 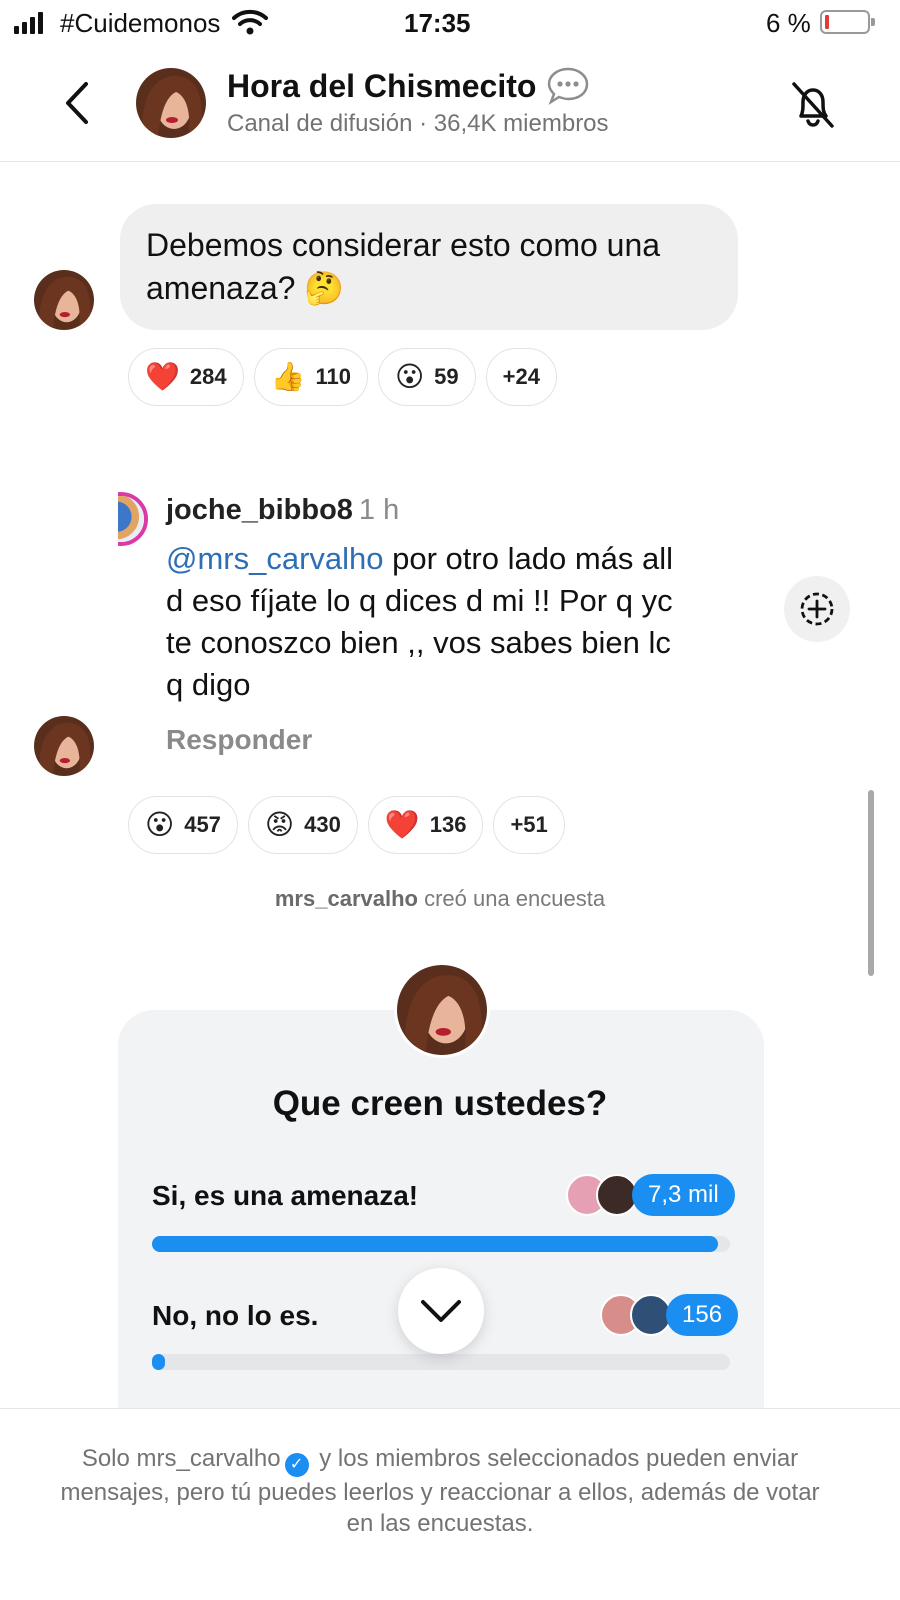 I want to click on mute-button, so click(x=813, y=105).